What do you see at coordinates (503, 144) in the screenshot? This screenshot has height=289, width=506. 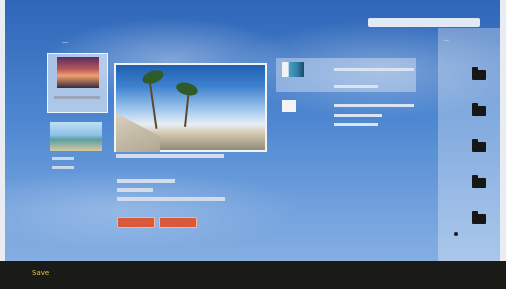 I see `window-right-border` at bounding box center [503, 144].